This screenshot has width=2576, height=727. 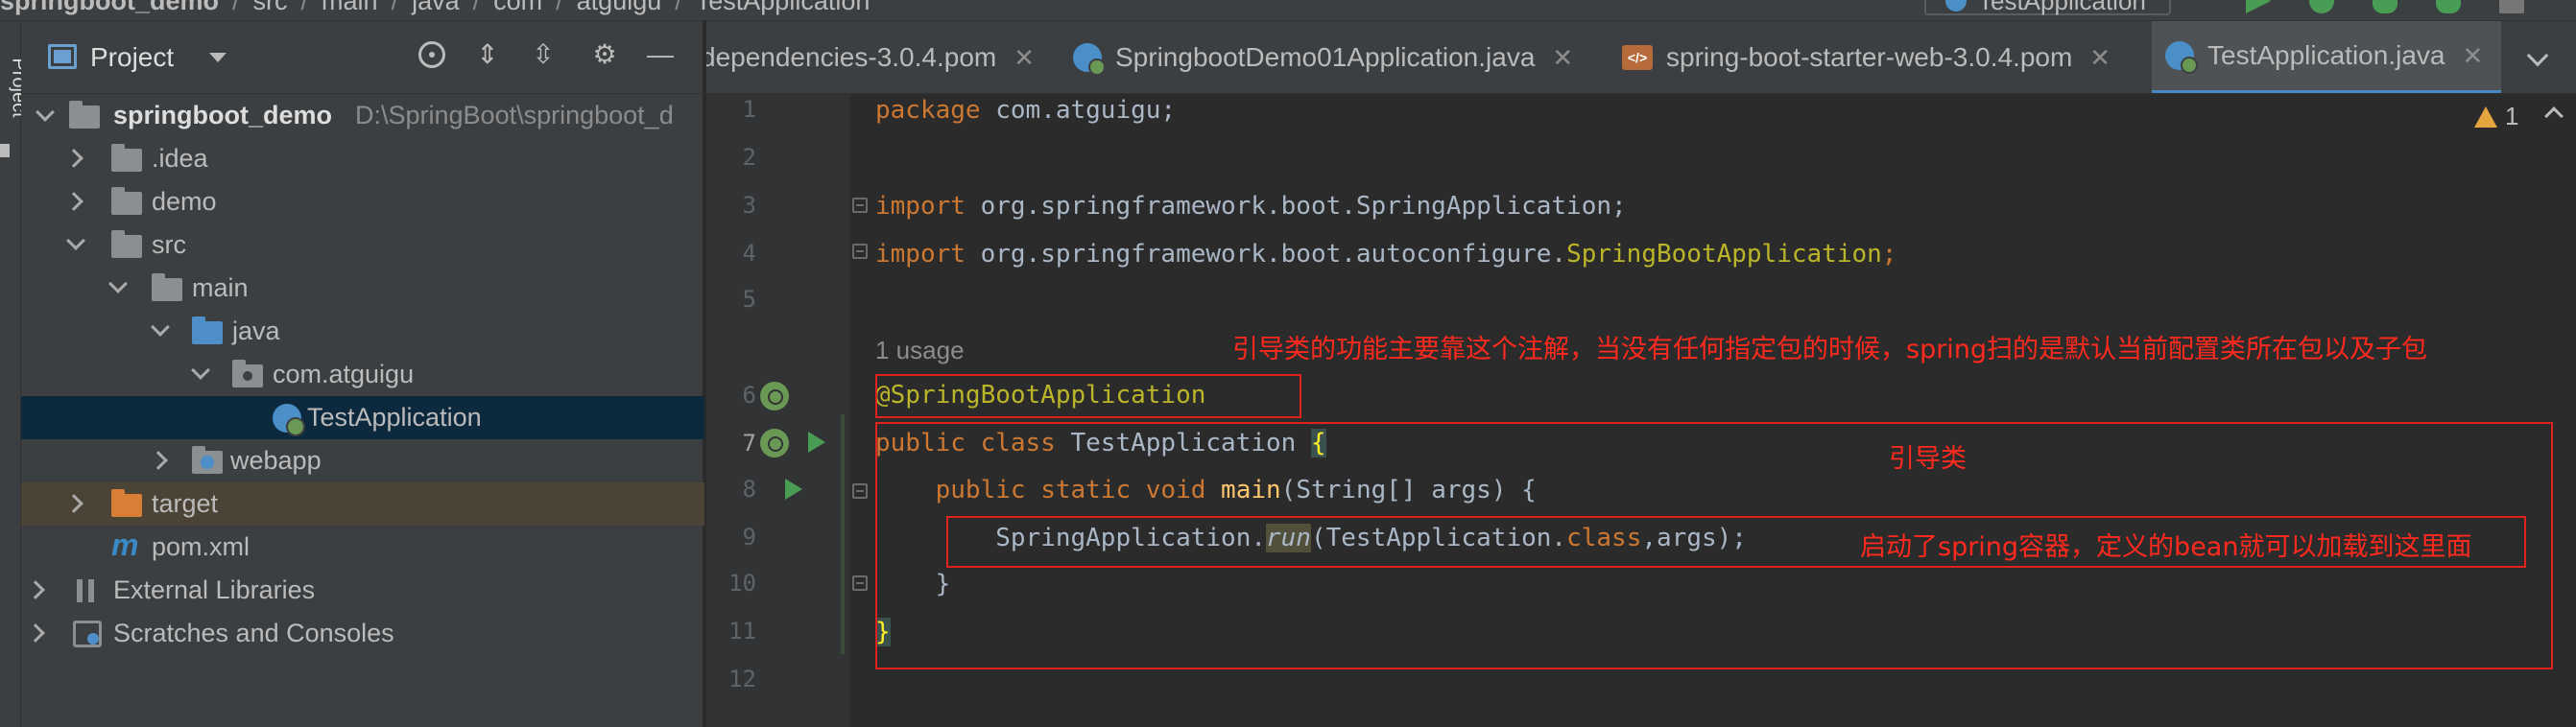 I want to click on code-line-1: package com.atguigu;, so click(x=1025, y=111).